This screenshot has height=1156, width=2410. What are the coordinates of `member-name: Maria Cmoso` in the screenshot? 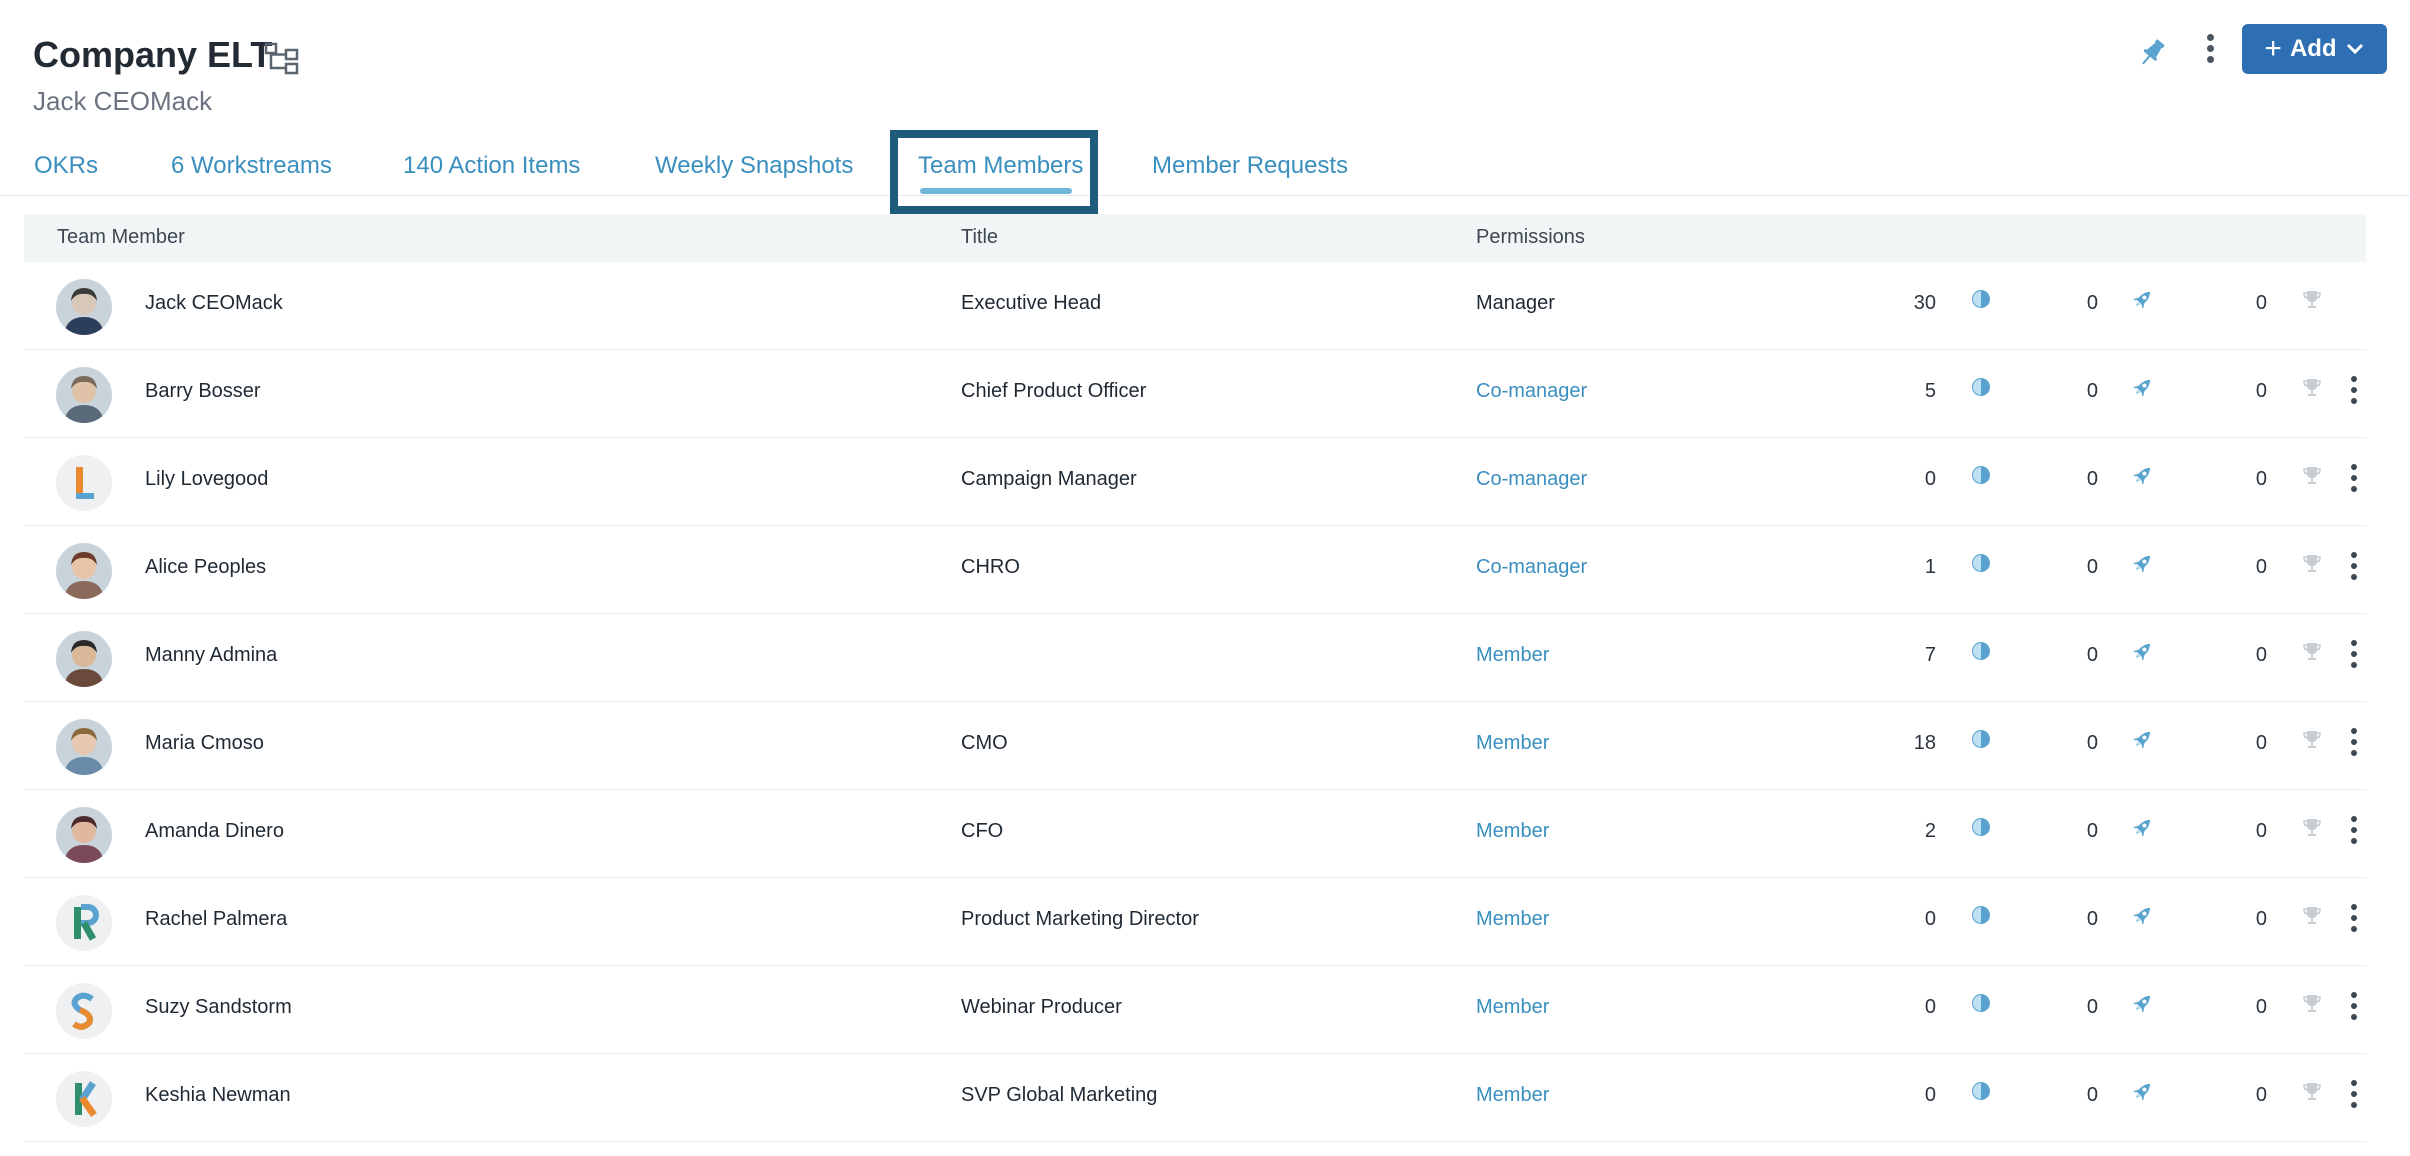 It's located at (204, 743).